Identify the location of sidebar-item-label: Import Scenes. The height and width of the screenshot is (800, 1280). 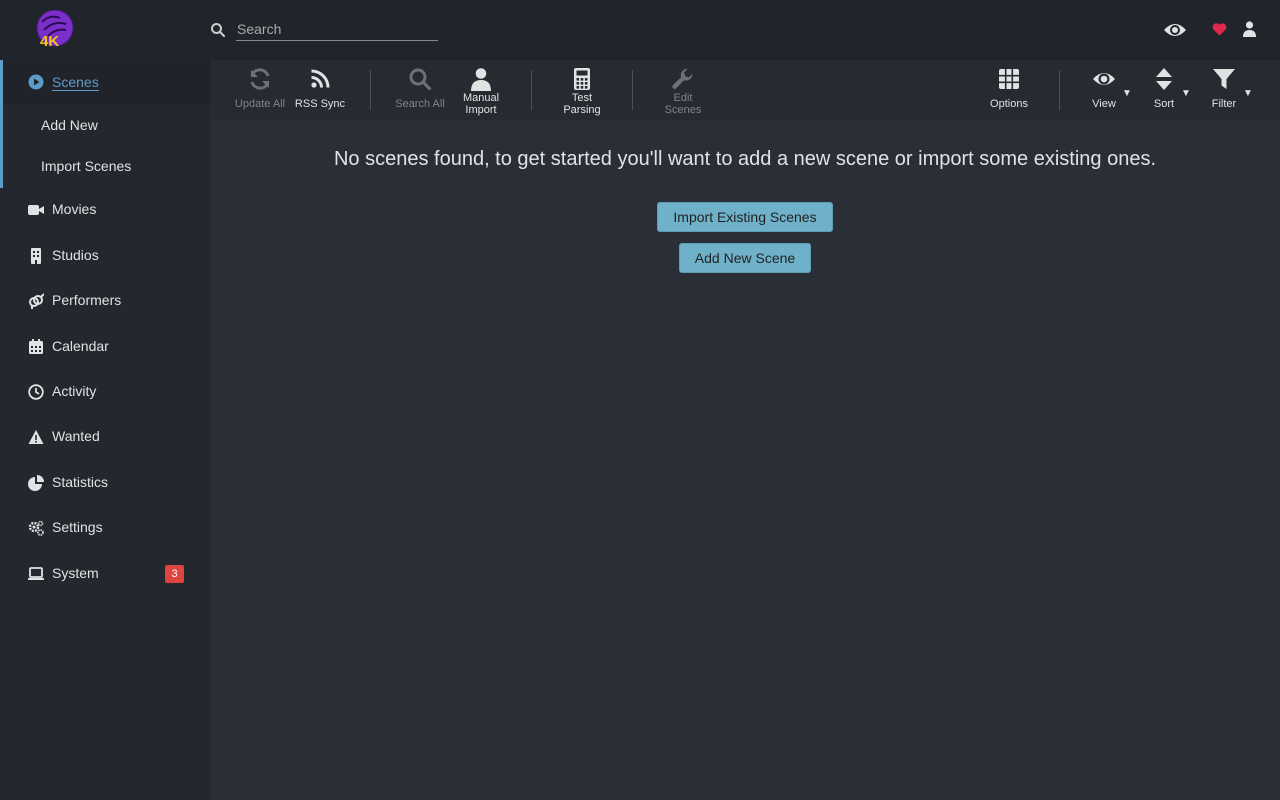
(86, 166).